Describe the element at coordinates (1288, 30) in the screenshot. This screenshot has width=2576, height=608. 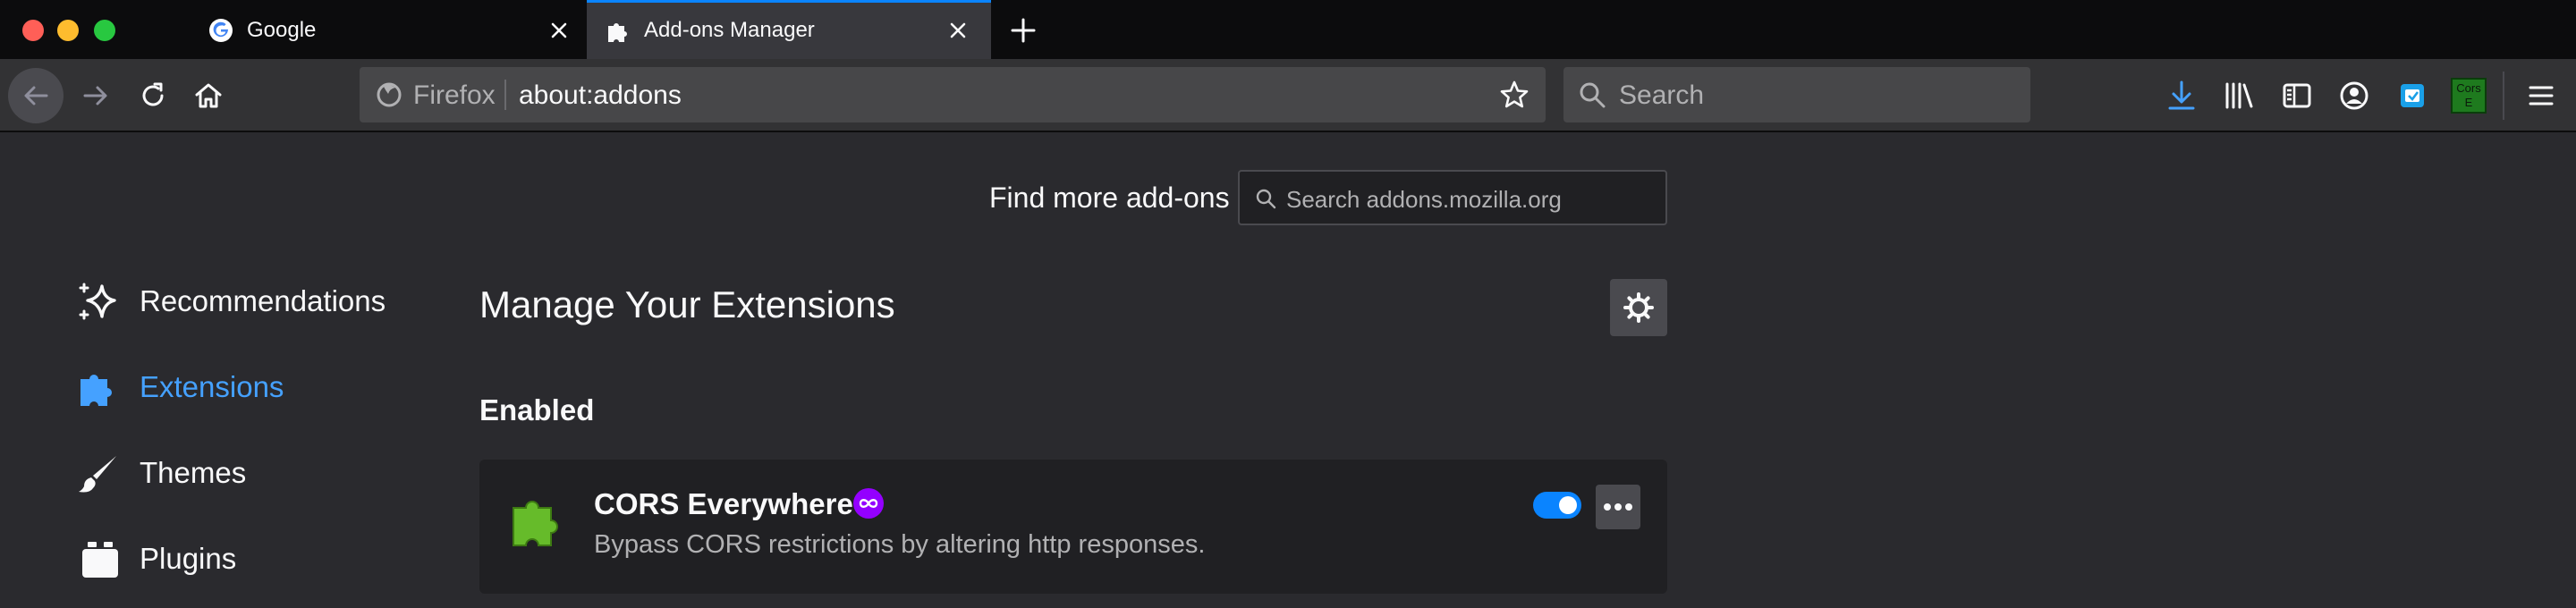
I see `tab-strip: Google Add-ons Manager` at that location.